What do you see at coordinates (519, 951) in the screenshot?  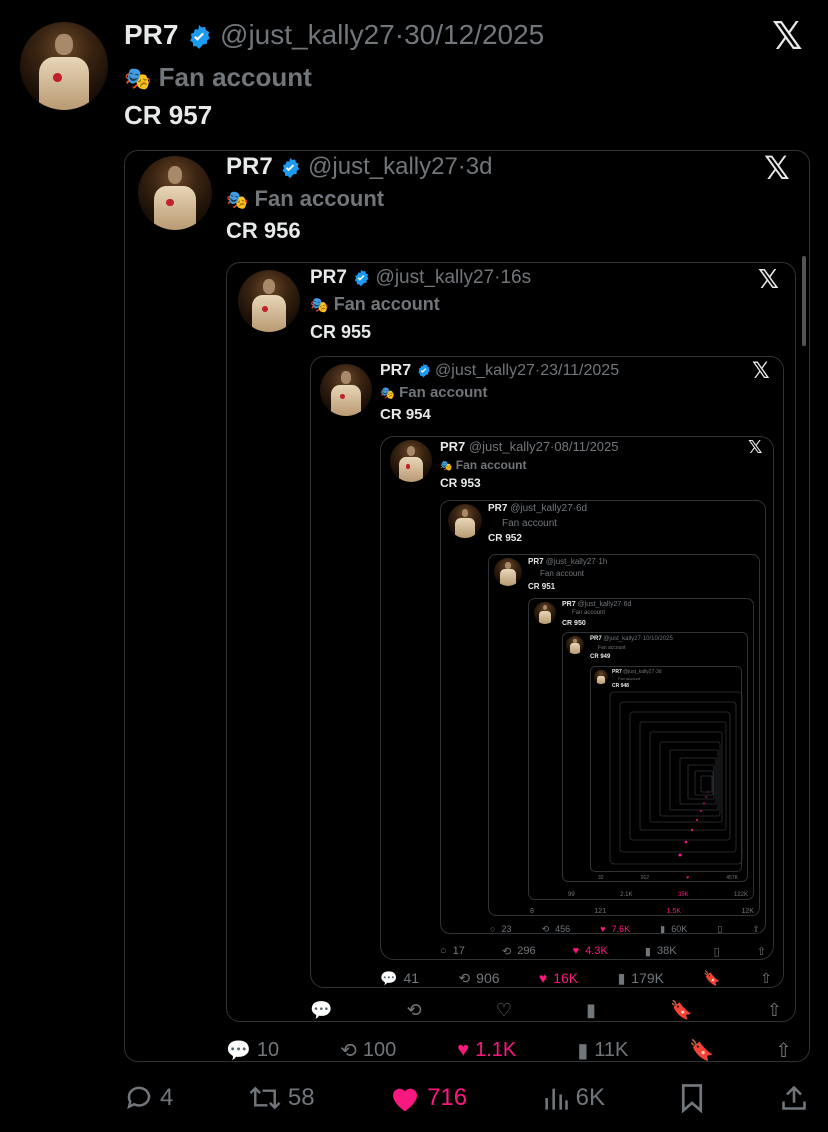 I see `repost-button: ⟲ 296` at bounding box center [519, 951].